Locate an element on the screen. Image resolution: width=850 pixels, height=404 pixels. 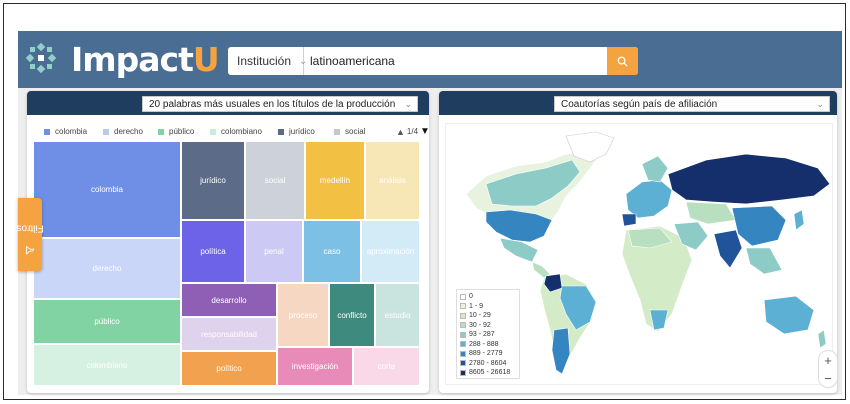
map-zoom-control: + − is located at coordinates (827, 369).